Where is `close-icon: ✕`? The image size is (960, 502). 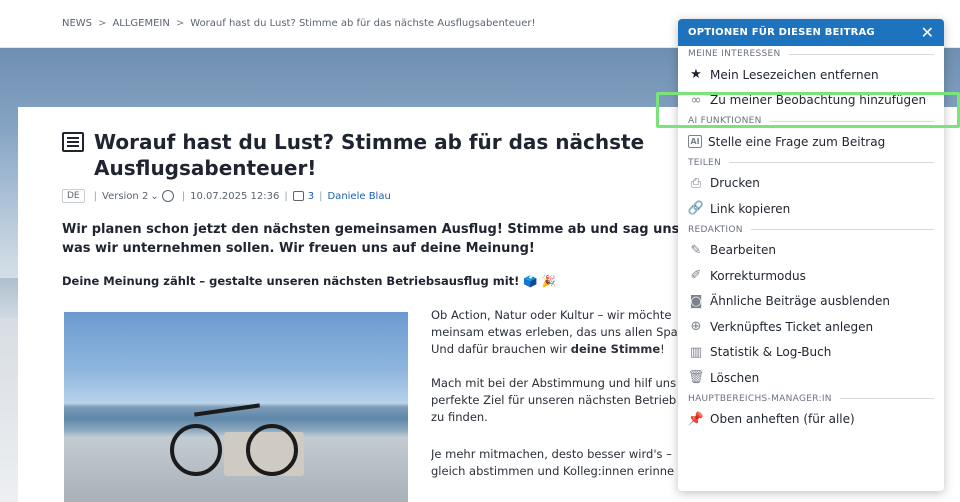 close-icon: ✕ is located at coordinates (927, 32).